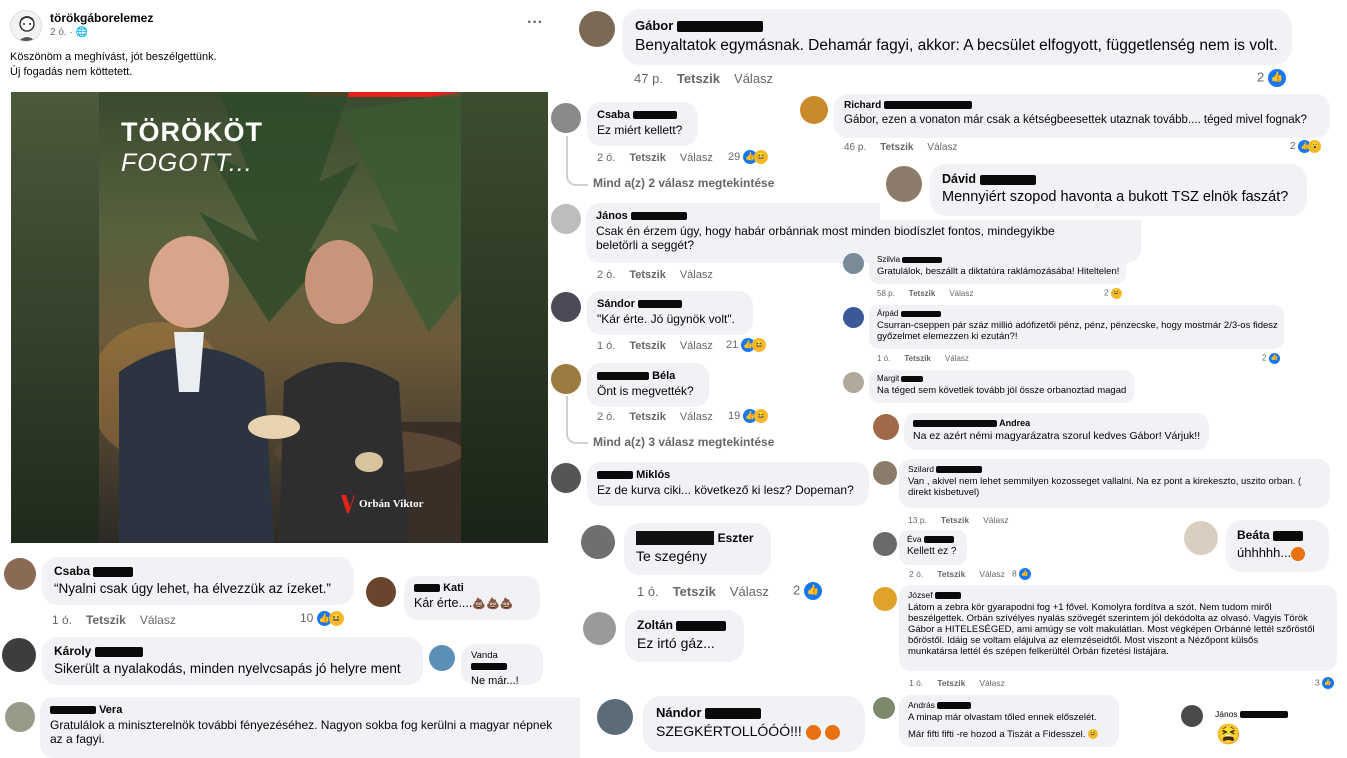 The image size is (1347, 758). Describe the element at coordinates (954, 706) in the screenshot. I see `redacted-surname` at that location.